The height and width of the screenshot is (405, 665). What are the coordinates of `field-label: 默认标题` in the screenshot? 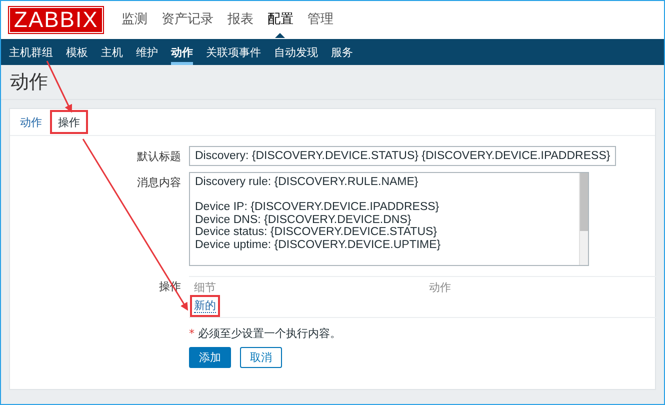 It's located at (158, 156).